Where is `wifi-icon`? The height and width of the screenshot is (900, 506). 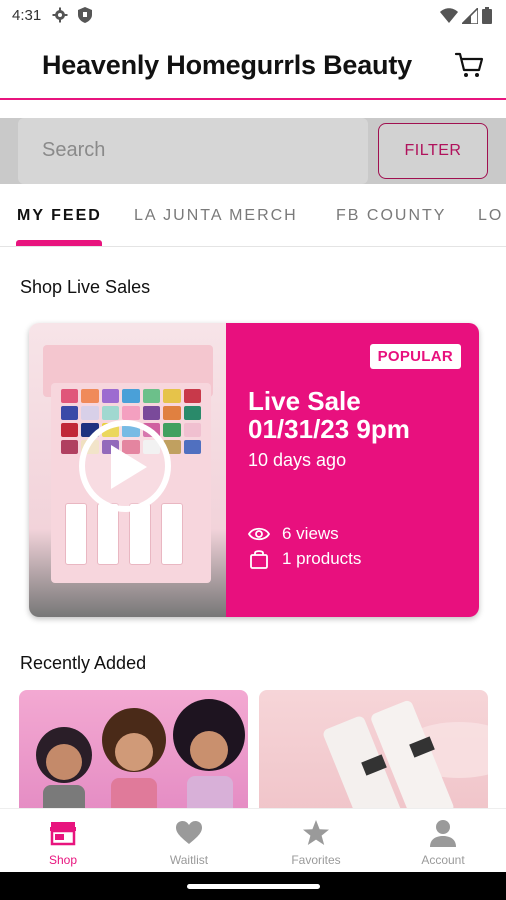
wifi-icon is located at coordinates (449, 15).